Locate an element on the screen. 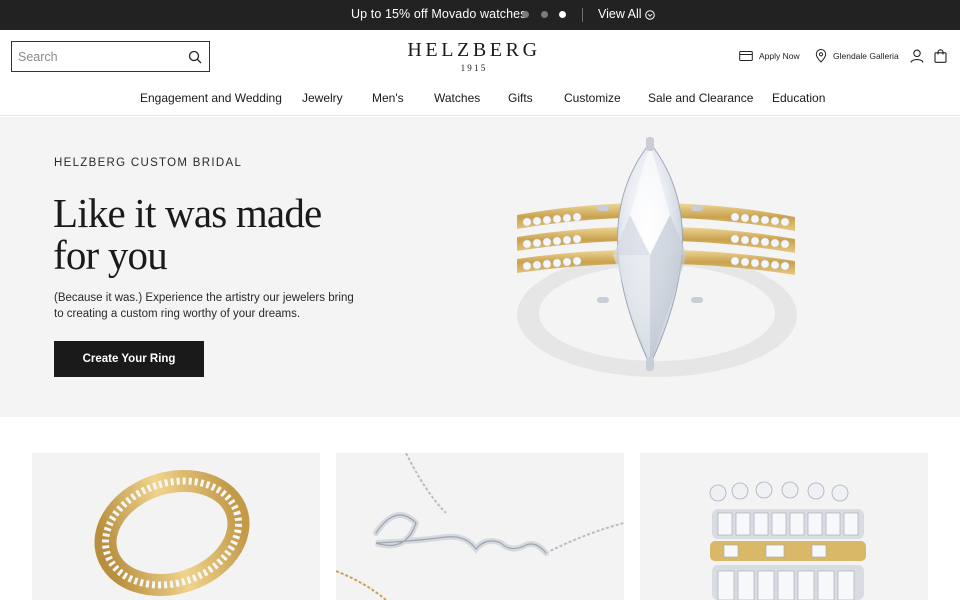 This screenshot has height=600, width=960. nav-sale-clearance: Sale and Clearance is located at coordinates (700, 98).